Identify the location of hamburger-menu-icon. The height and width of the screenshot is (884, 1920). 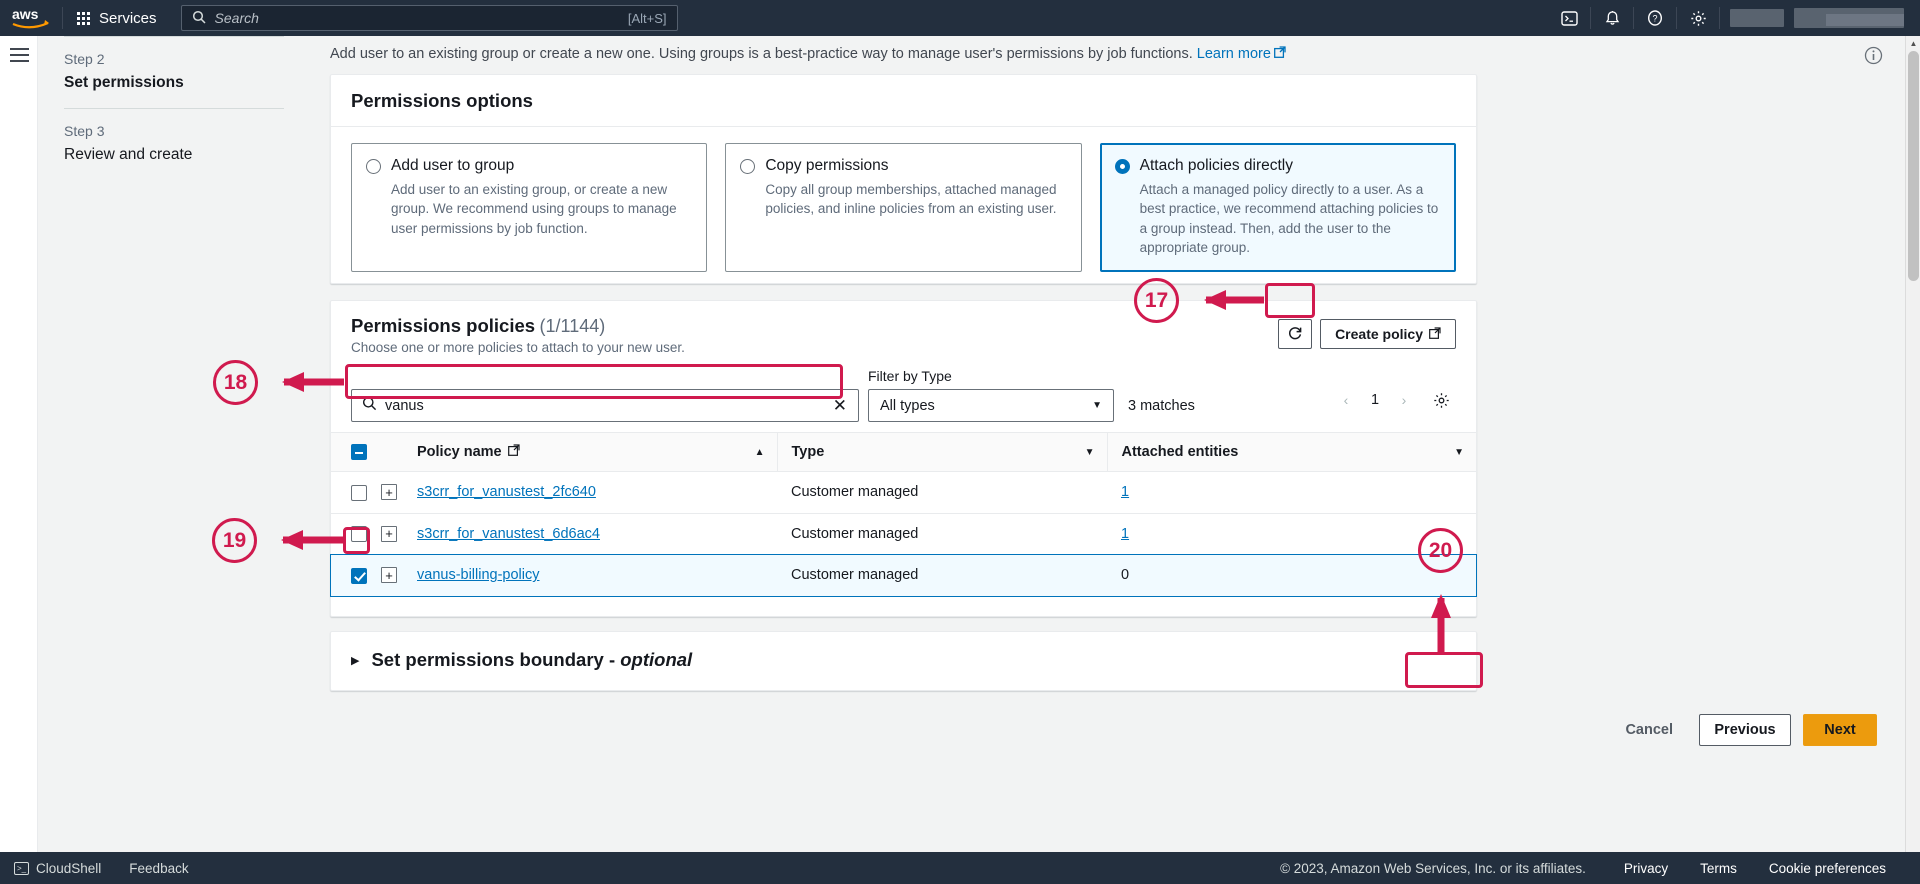
(19, 57).